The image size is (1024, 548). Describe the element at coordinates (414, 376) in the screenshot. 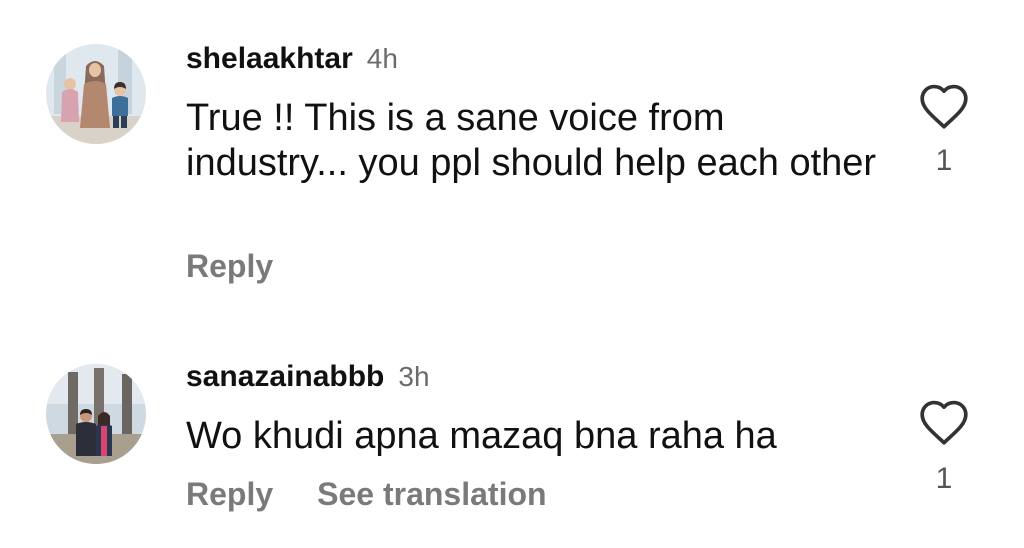

I see `timestamp: 3h` at that location.